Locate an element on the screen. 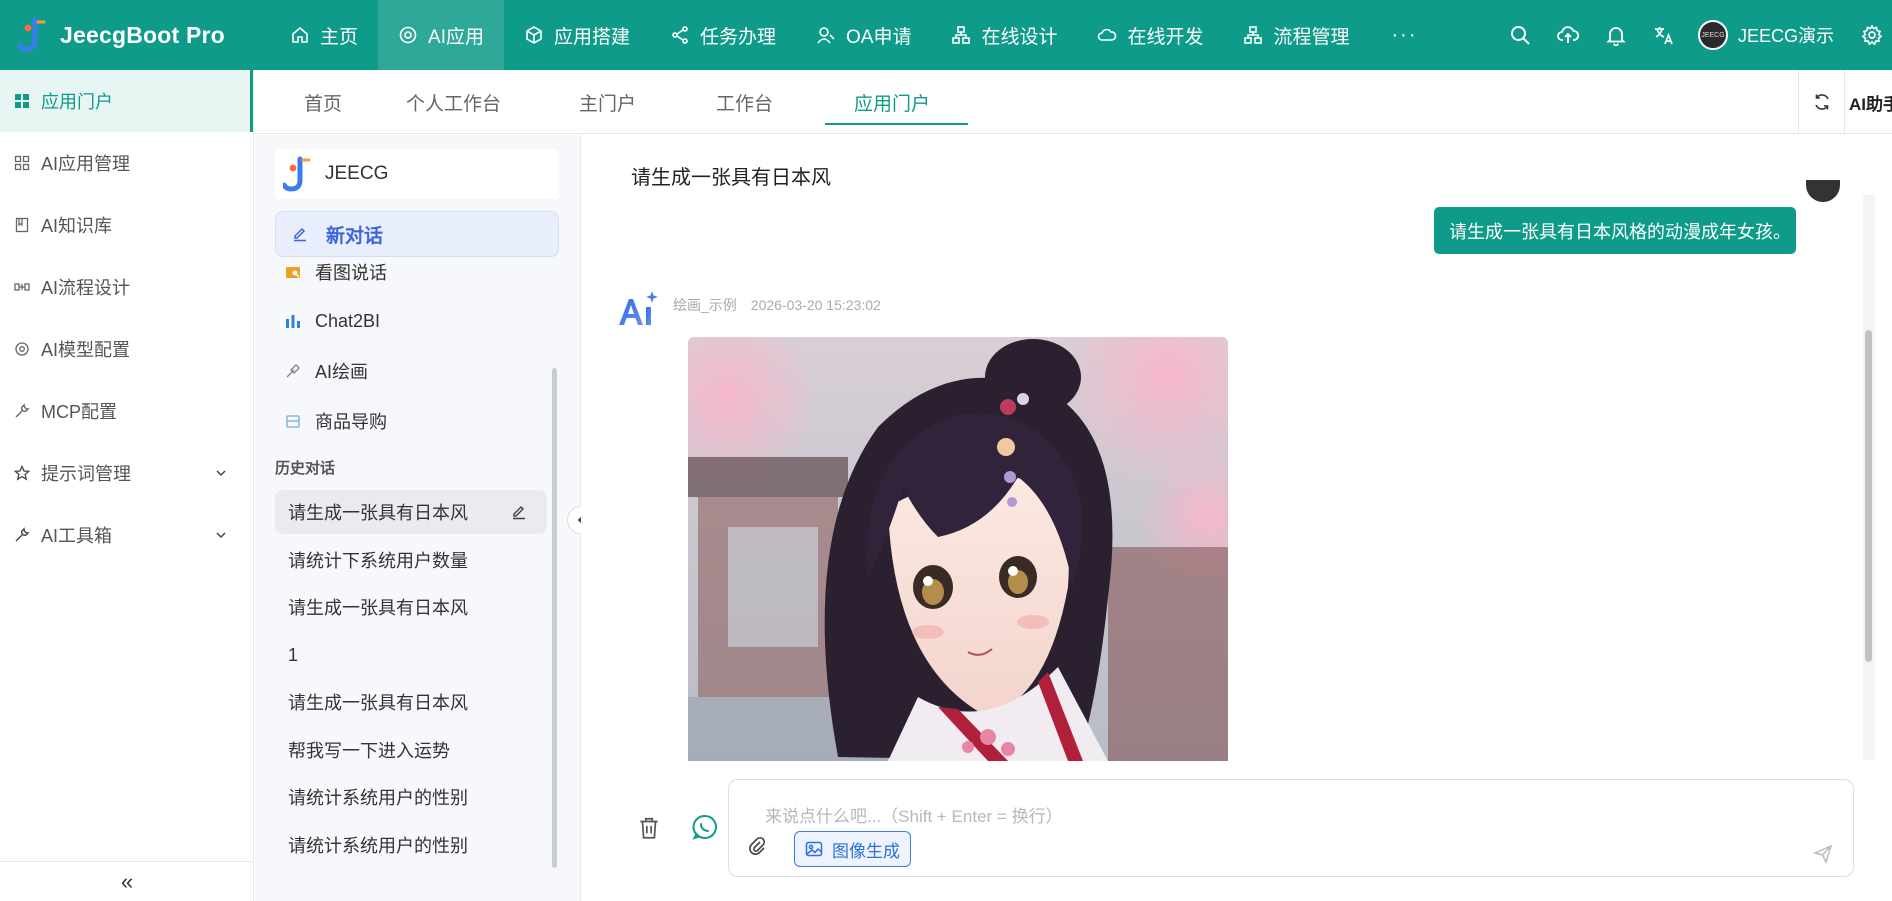 The image size is (1892, 901). notification-button is located at coordinates (1616, 35).